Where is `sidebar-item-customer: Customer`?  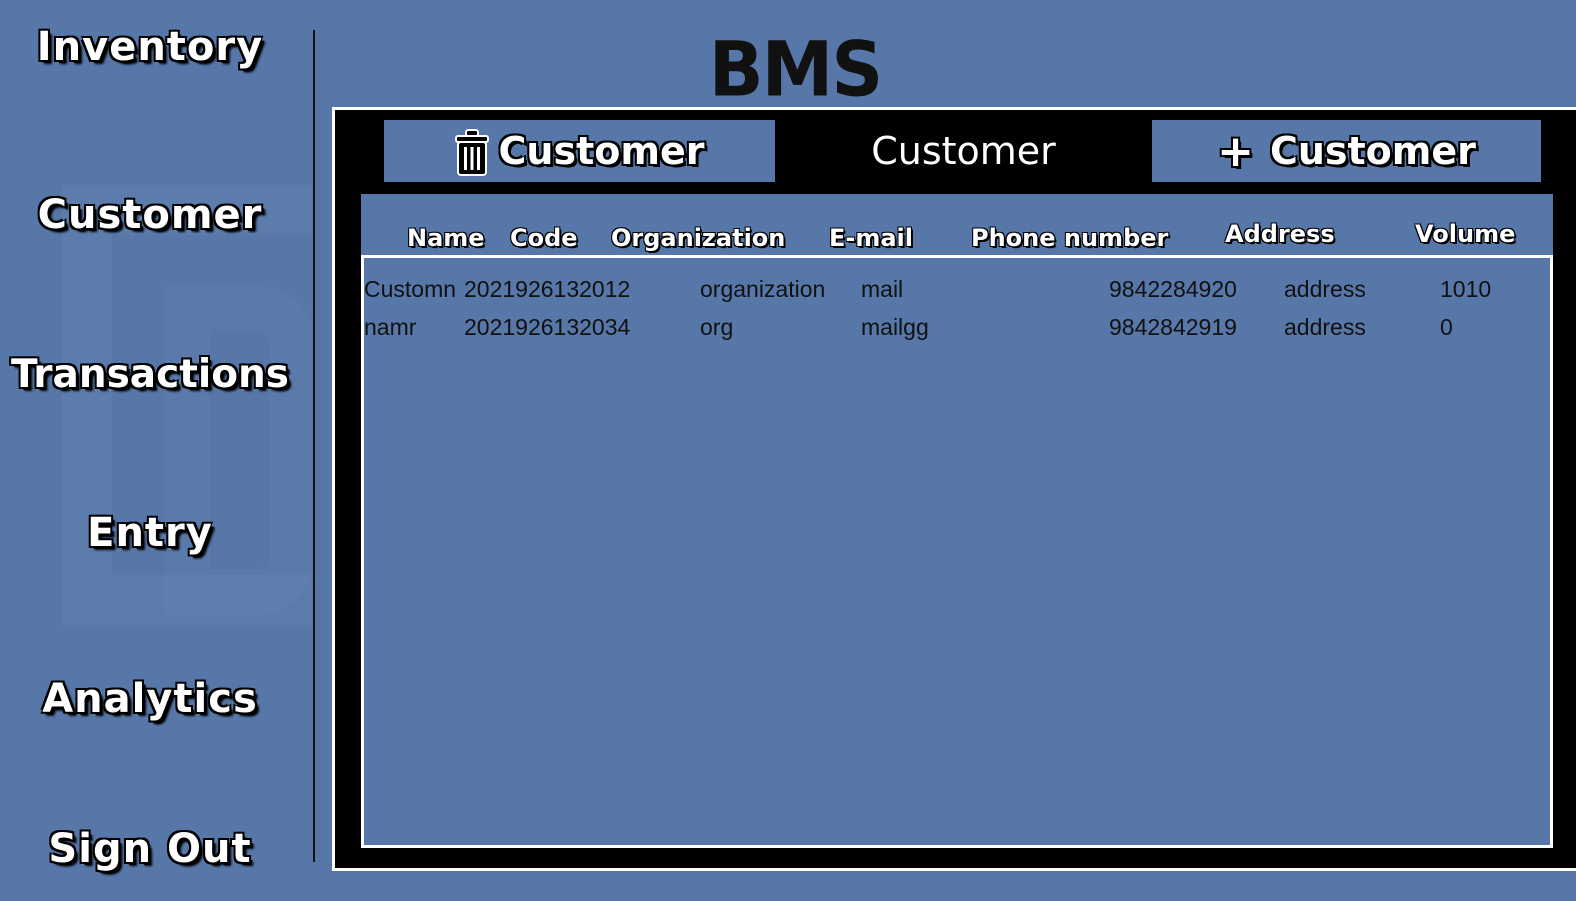 sidebar-item-customer: Customer is located at coordinates (150, 215).